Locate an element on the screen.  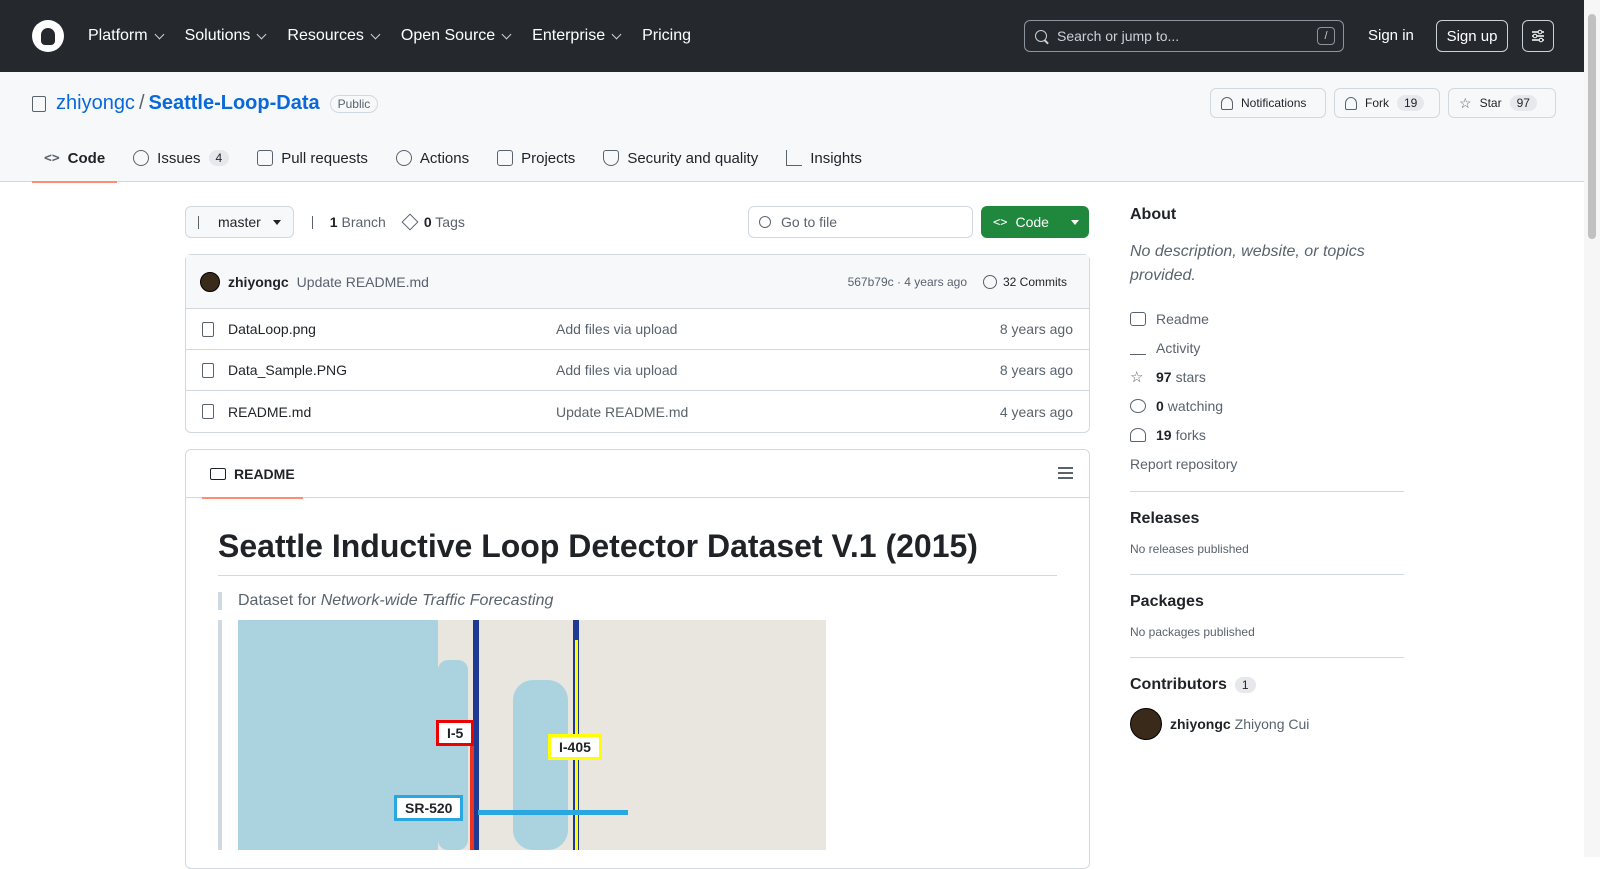
readme-image-wrap: I-5 I-405 SR-520 is located at coordinates (637, 735).